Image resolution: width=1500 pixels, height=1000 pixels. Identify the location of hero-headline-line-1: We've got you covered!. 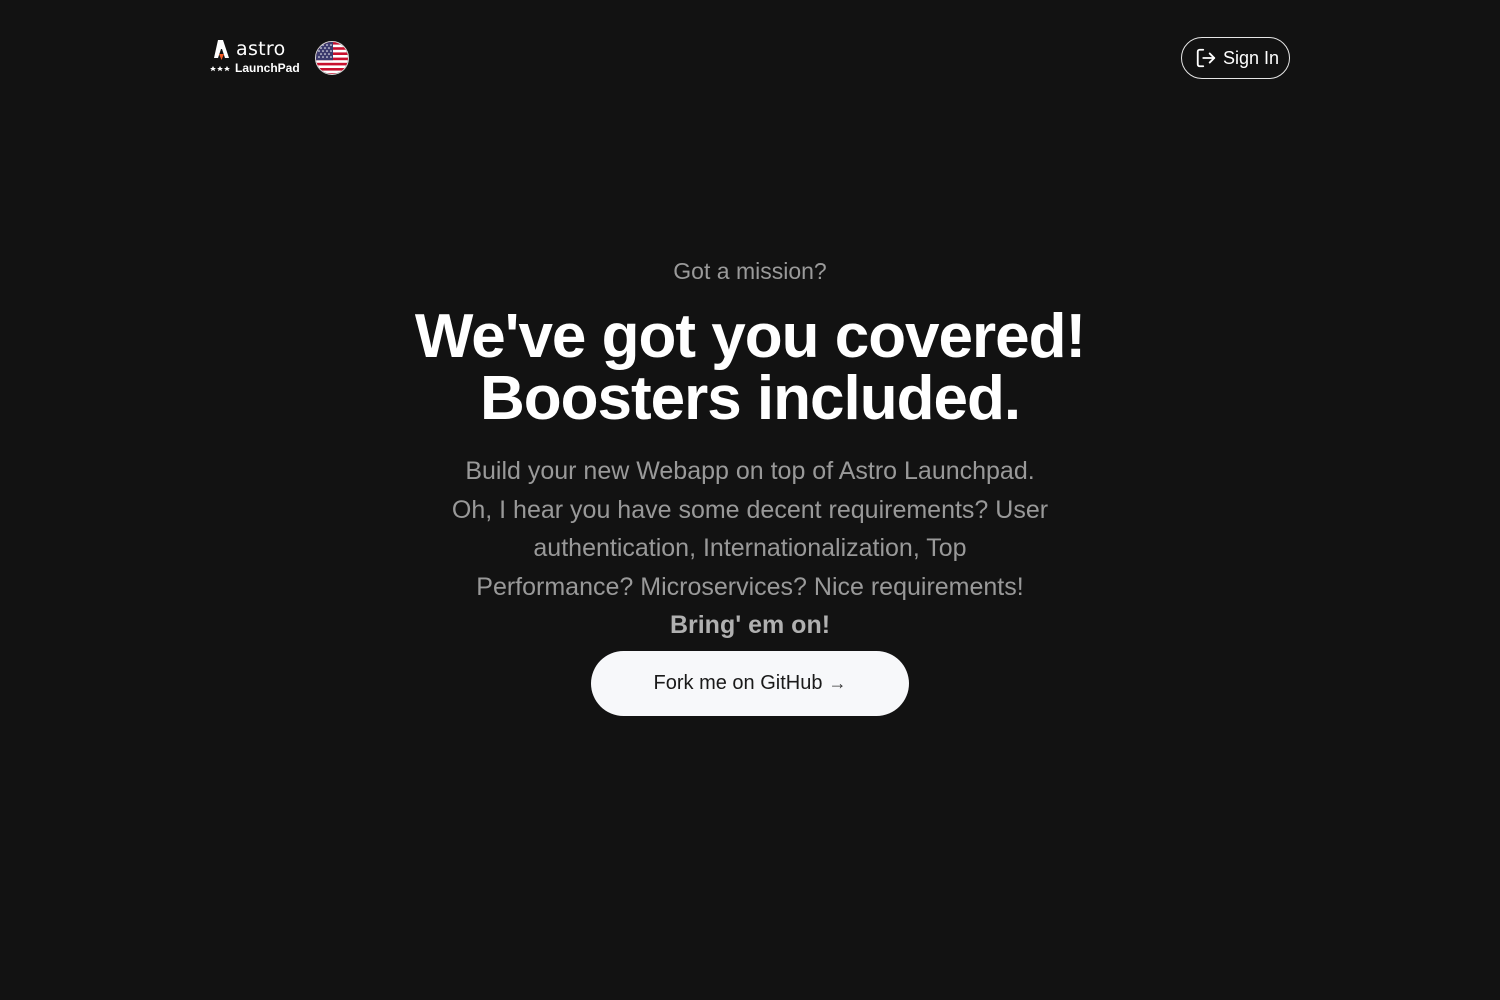
(750, 336).